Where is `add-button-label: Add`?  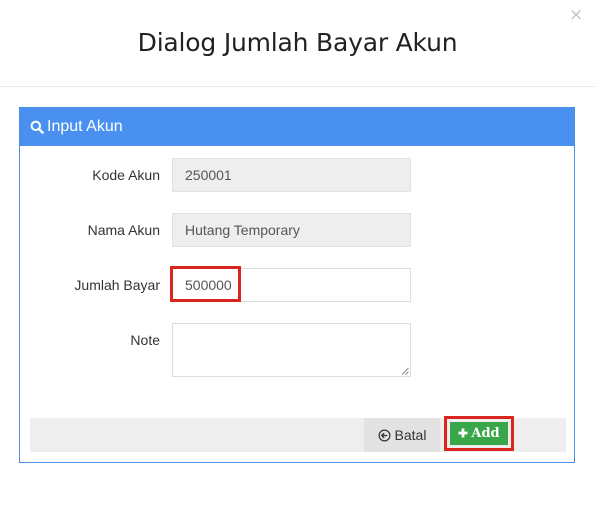
add-button-label: Add is located at coordinates (485, 433).